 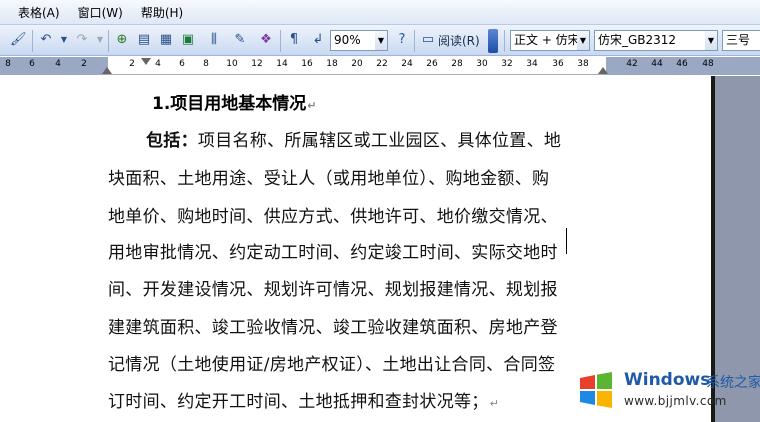 What do you see at coordinates (188, 40) in the screenshot?
I see `insert-excel-icon: ▣` at bounding box center [188, 40].